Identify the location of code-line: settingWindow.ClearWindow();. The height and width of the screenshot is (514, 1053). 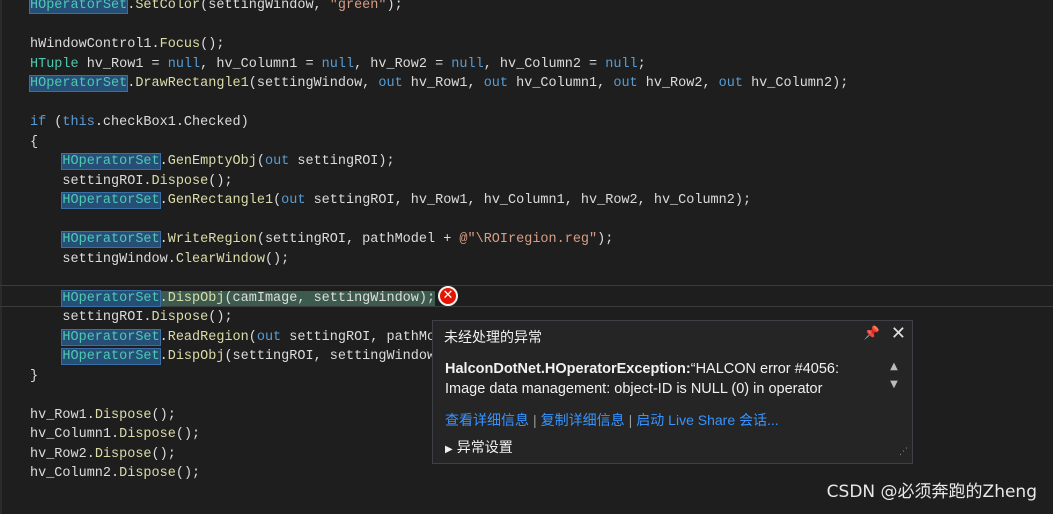
(159, 259).